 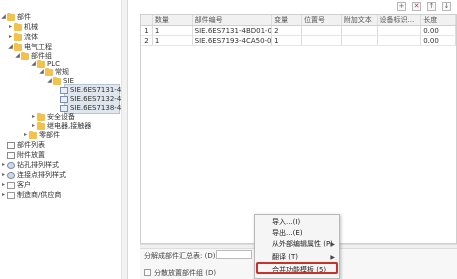 I want to click on tree-item-mechanical: ▸ 机械, so click(x=22, y=27).